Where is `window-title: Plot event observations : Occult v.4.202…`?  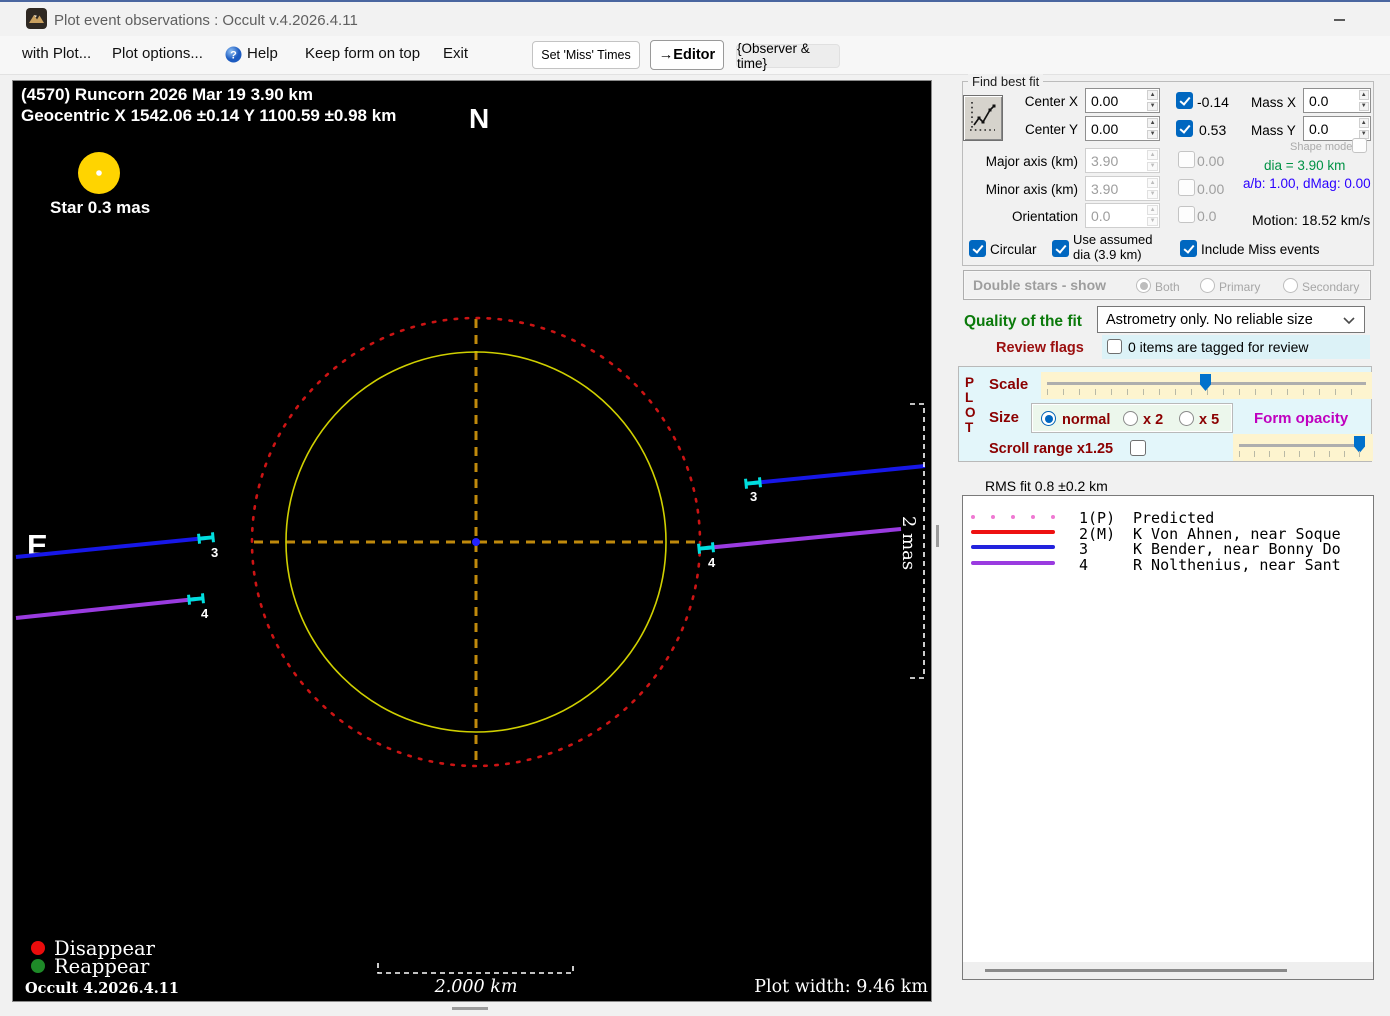 window-title: Plot event observations : Occult v.4.202… is located at coordinates (206, 20).